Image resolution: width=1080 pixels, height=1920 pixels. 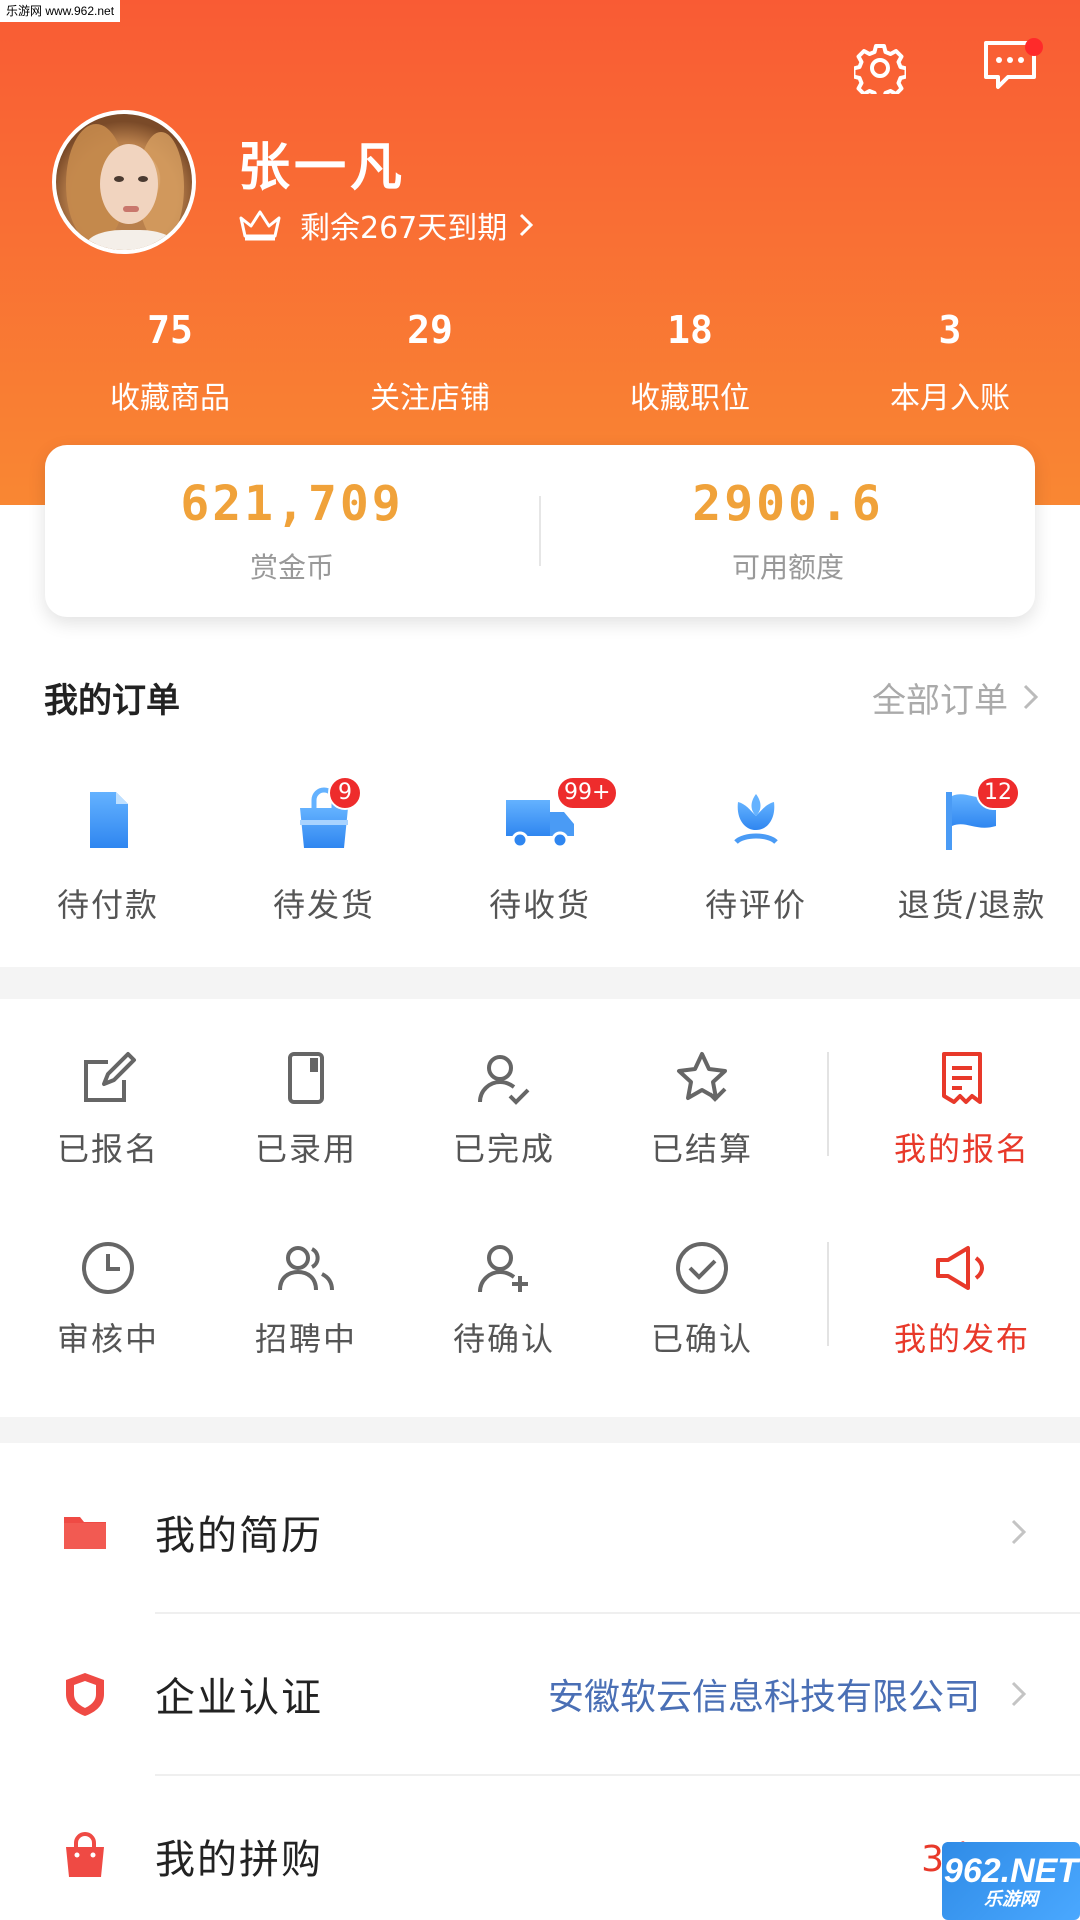 I want to click on gear-icon, so click(x=880, y=69).